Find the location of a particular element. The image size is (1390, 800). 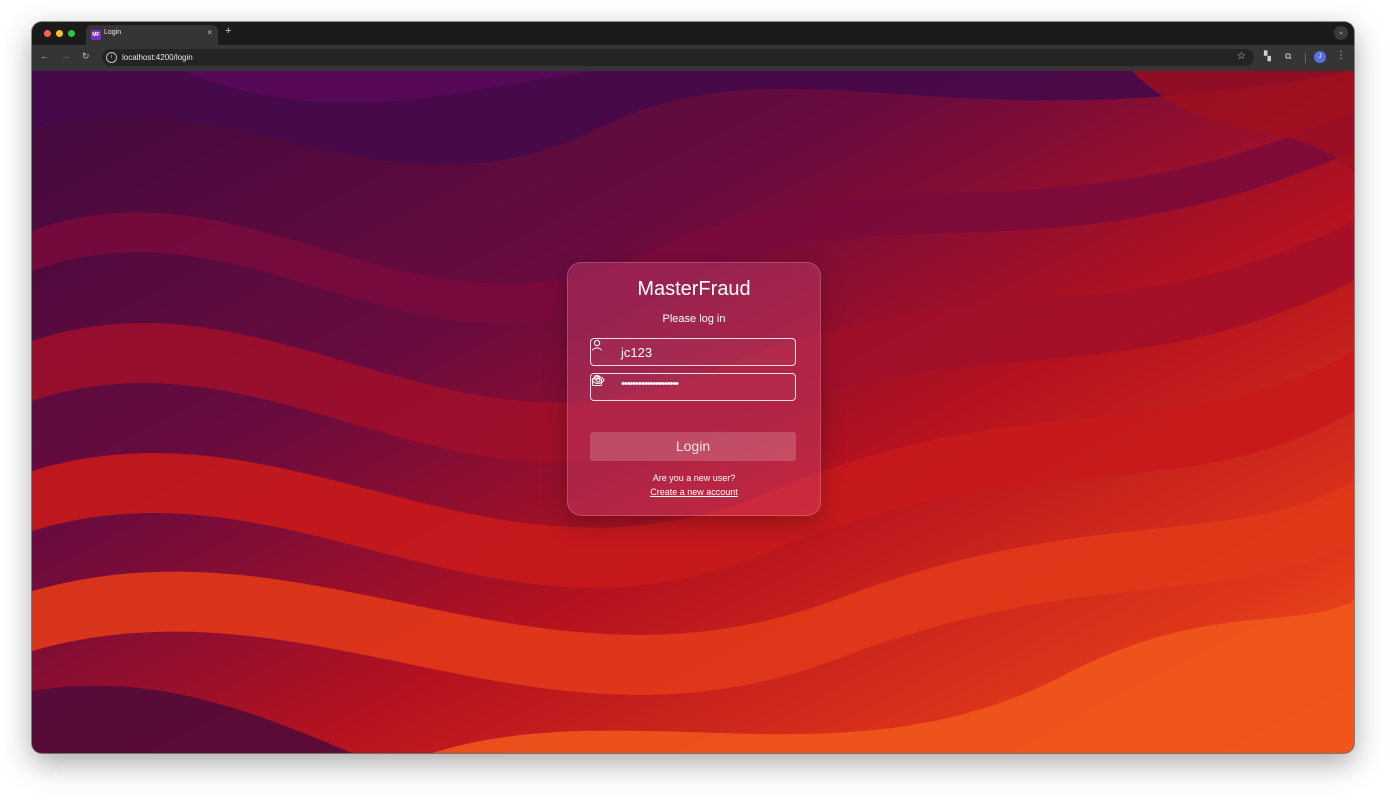

password-value: •••••••••••••••••••• is located at coordinates (650, 384).